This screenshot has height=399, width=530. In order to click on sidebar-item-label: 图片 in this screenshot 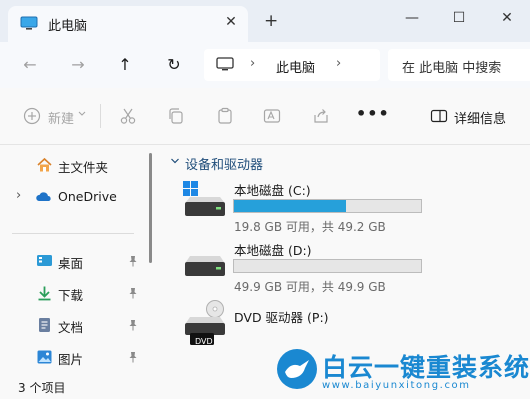, I will do `click(71, 359)`.